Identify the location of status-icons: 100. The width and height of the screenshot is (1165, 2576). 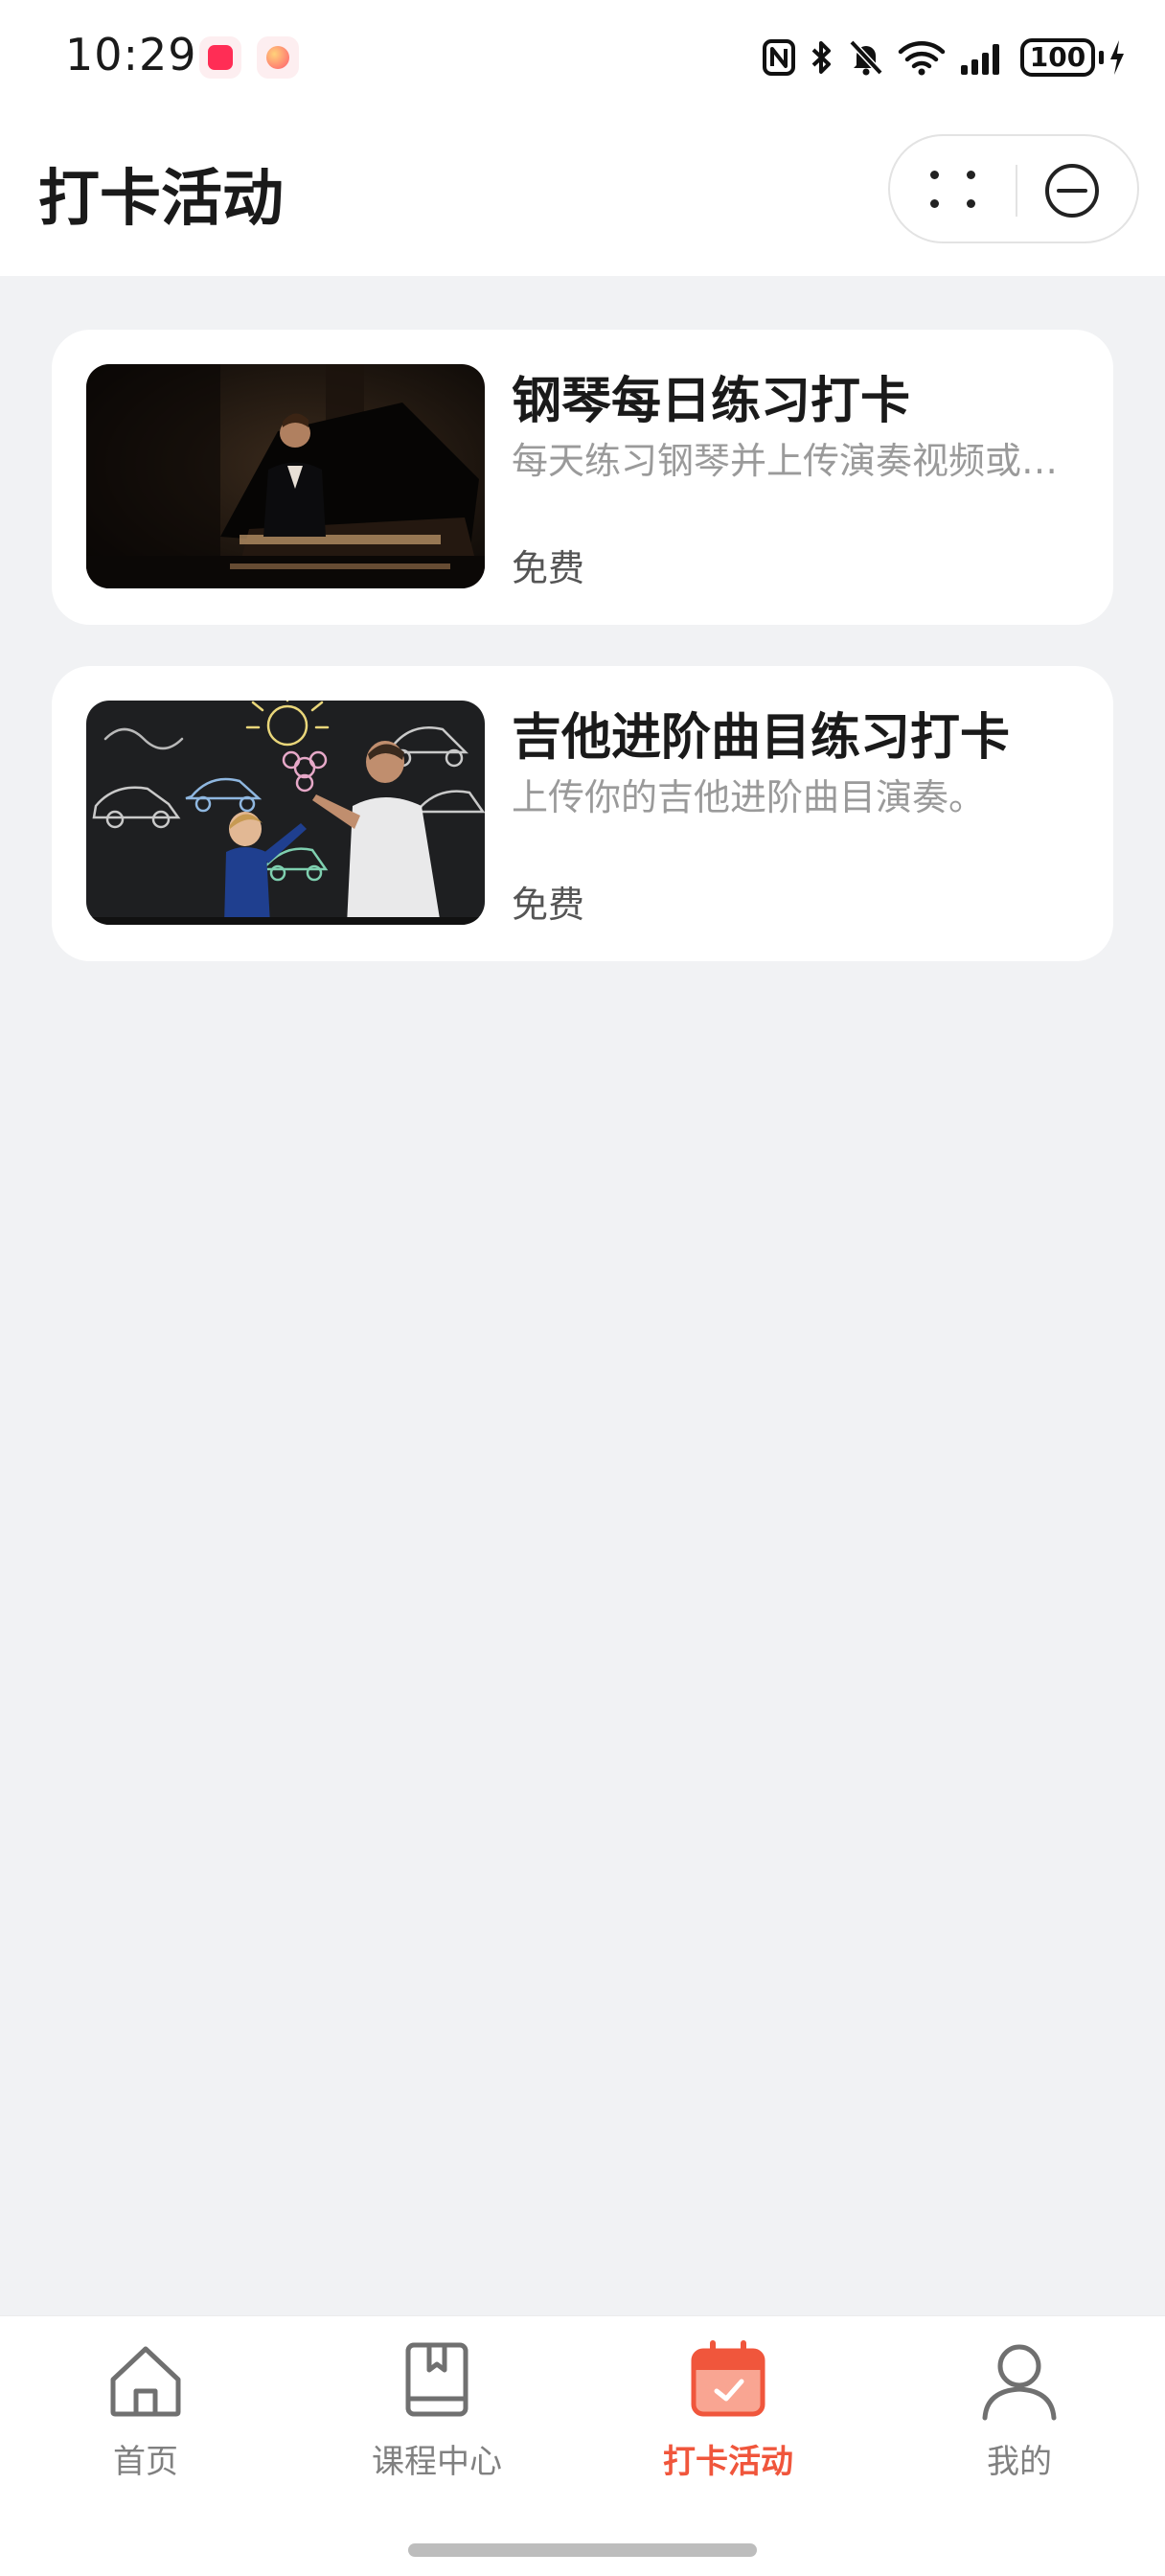
(944, 57).